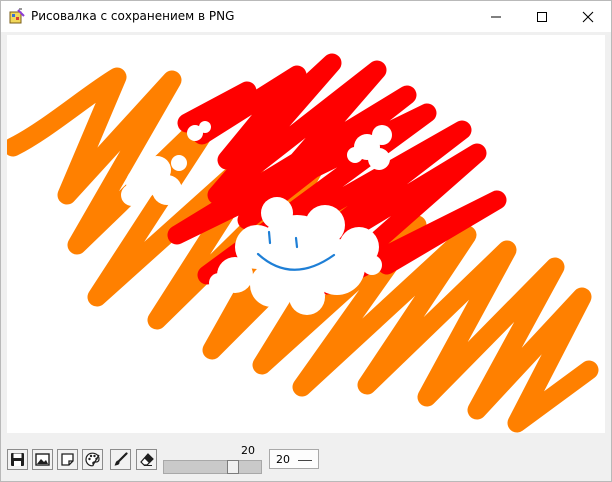 The width and height of the screenshot is (612, 482). I want to click on open-image-button, so click(42, 459).